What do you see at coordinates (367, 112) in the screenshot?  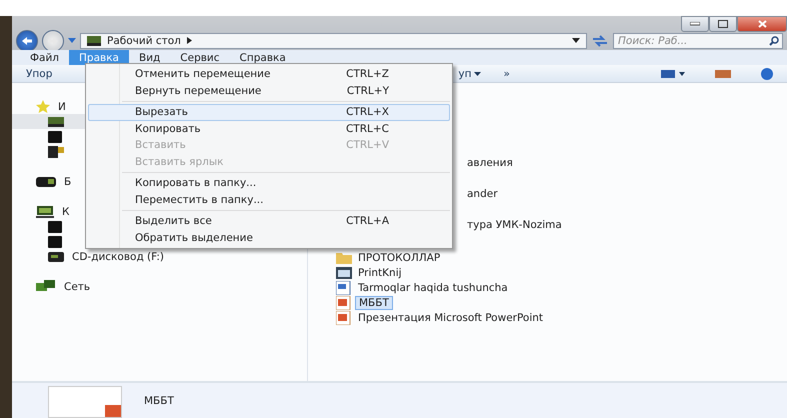 I see `shortcut-label: CTRL+X` at bounding box center [367, 112].